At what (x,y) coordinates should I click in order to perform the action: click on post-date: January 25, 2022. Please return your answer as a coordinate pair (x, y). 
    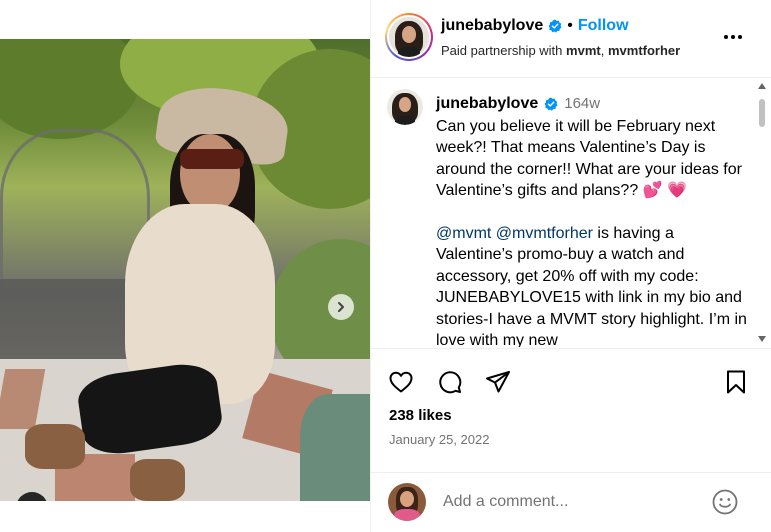
    Looking at the image, I should click on (439, 439).